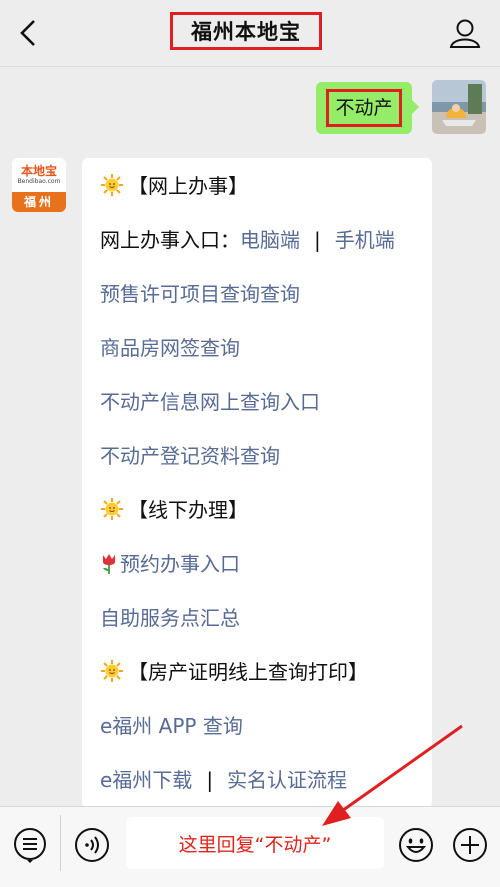 The width and height of the screenshot is (500, 887). What do you see at coordinates (465, 33) in the screenshot?
I see `profile-icon` at bounding box center [465, 33].